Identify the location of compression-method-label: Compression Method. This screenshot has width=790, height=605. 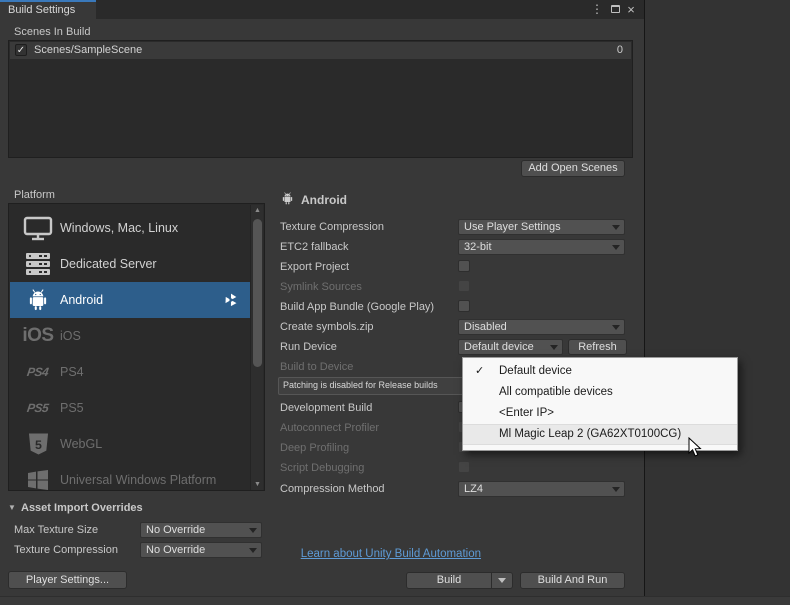
(332, 489).